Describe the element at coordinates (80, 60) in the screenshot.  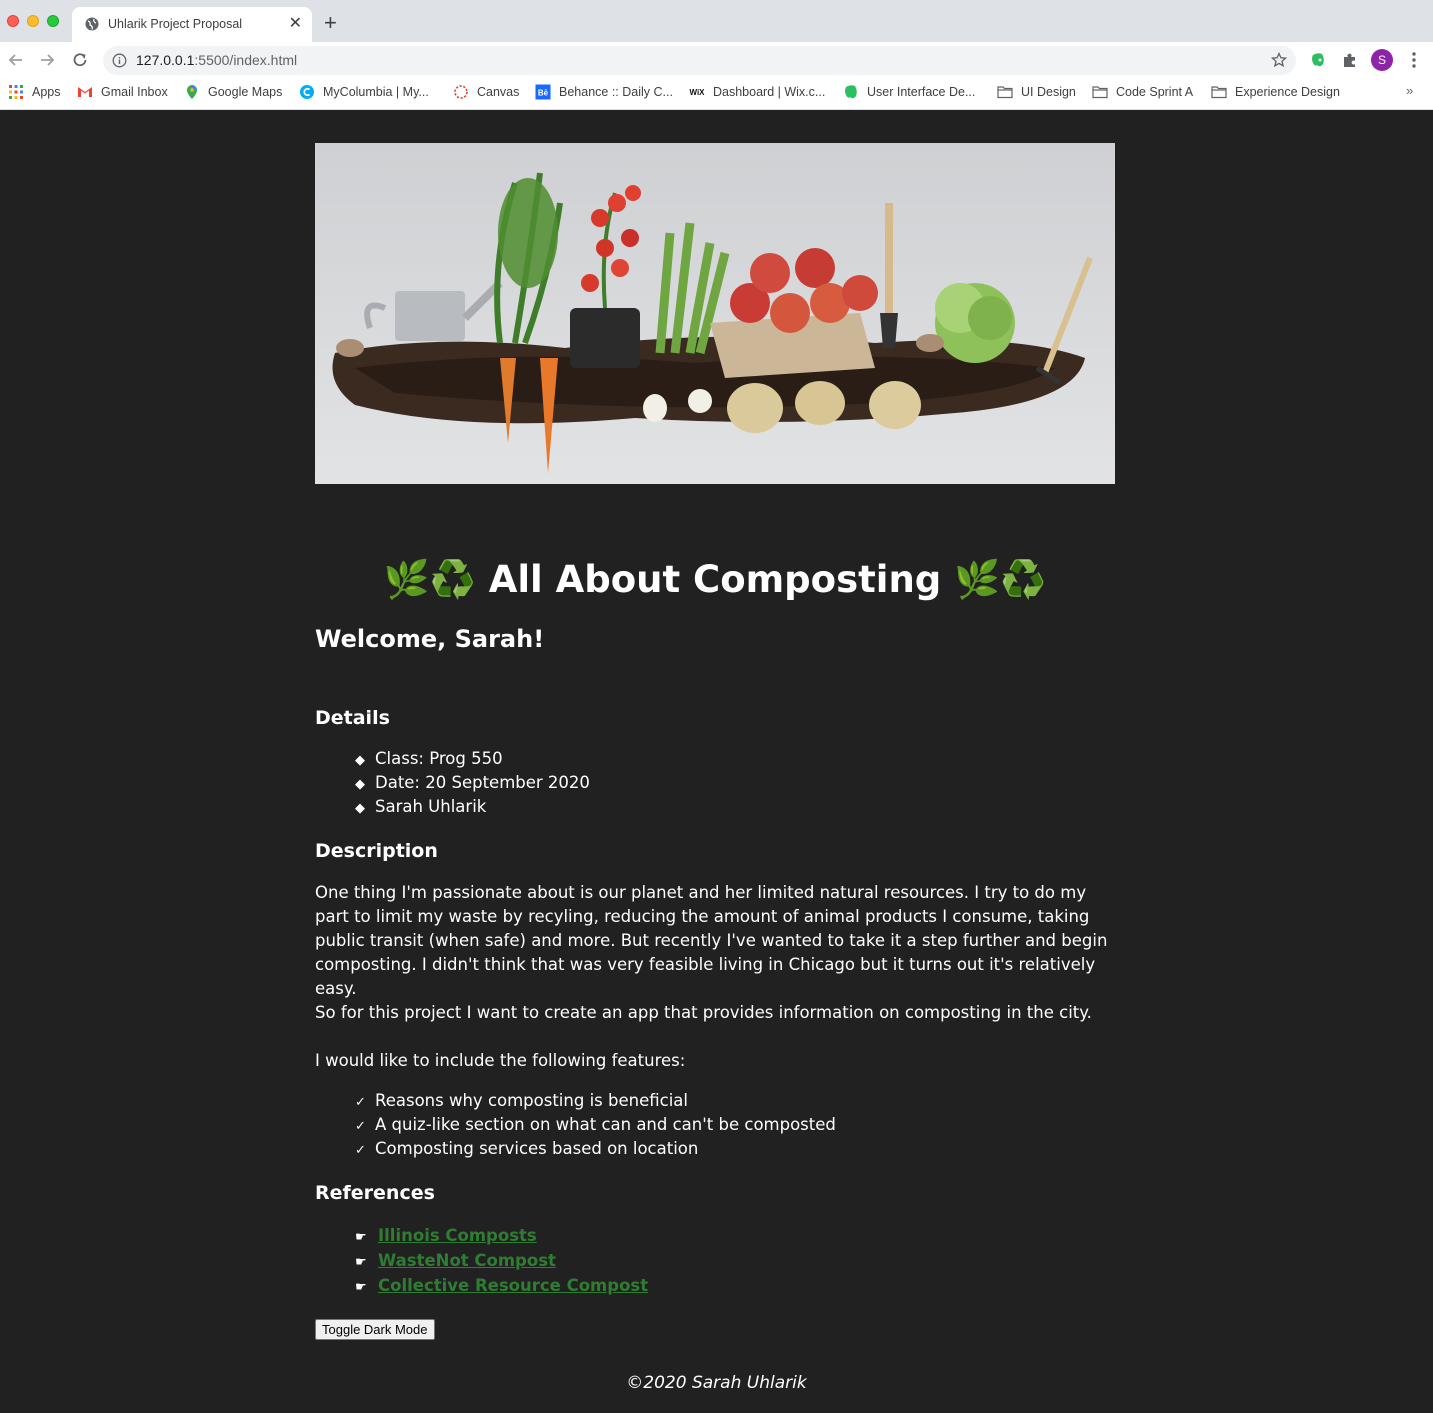
I see `reload-icon` at that location.